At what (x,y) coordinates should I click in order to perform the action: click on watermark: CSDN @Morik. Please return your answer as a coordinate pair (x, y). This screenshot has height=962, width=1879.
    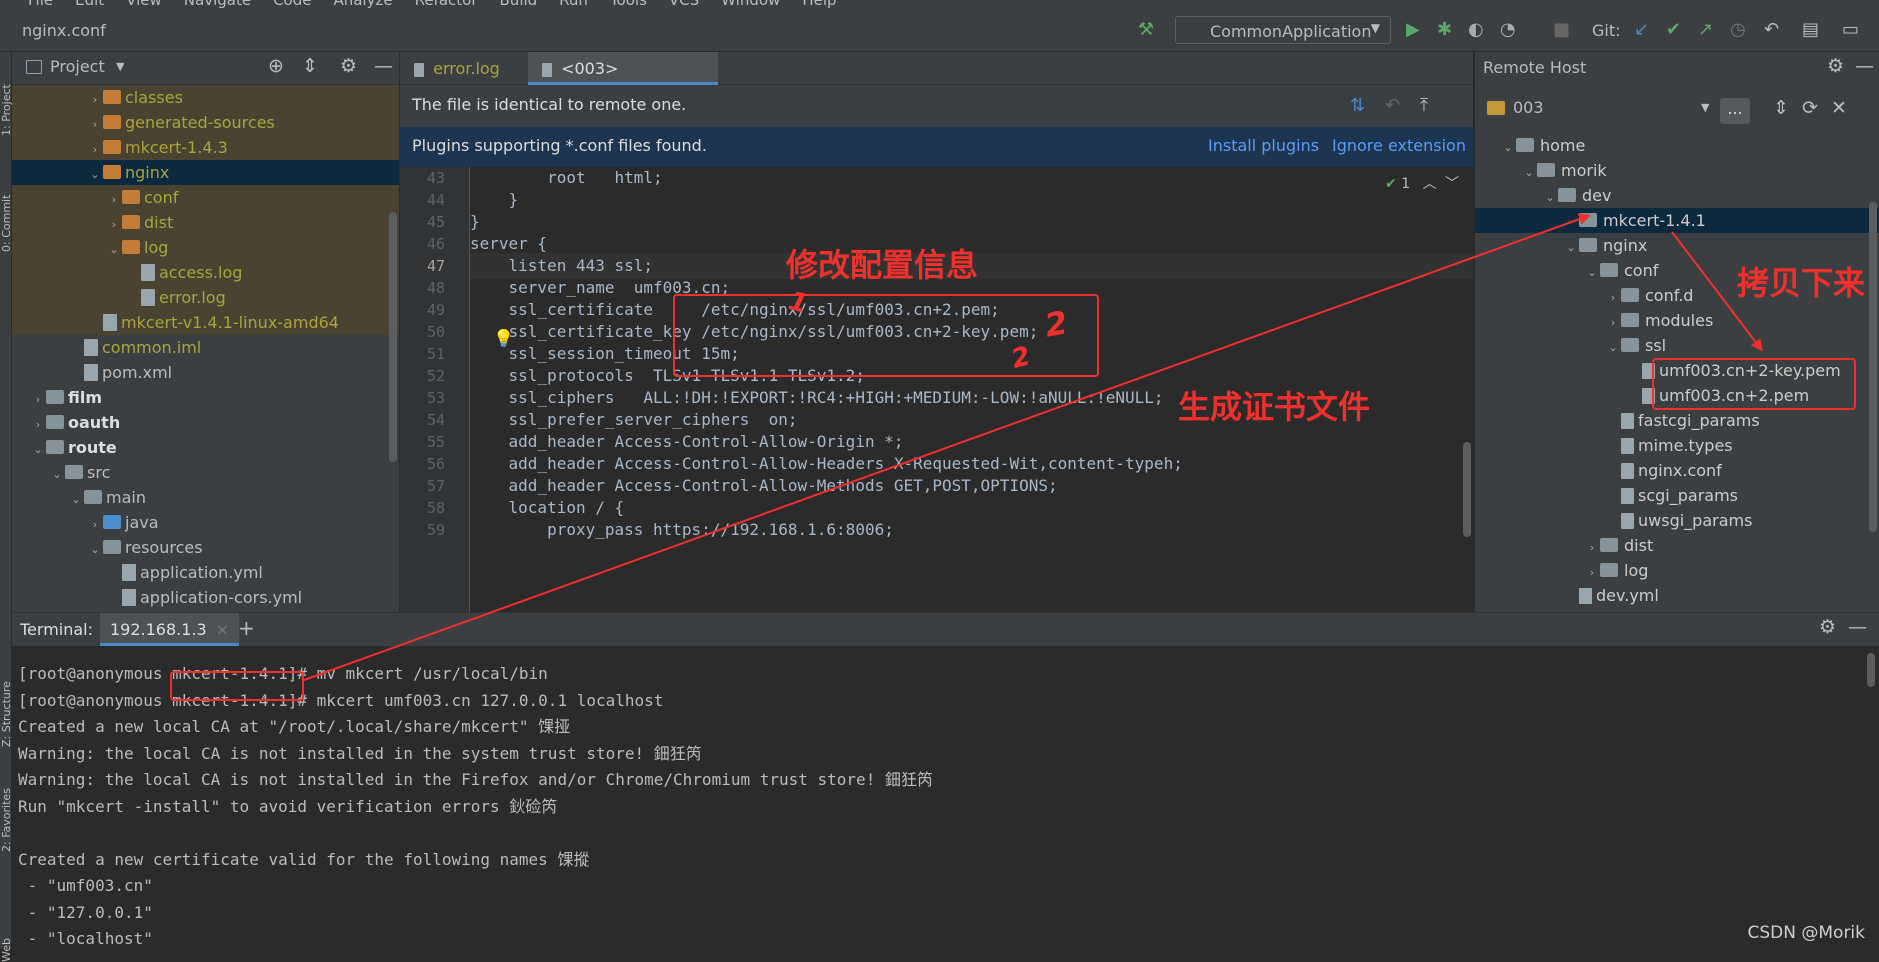
    Looking at the image, I should click on (1807, 933).